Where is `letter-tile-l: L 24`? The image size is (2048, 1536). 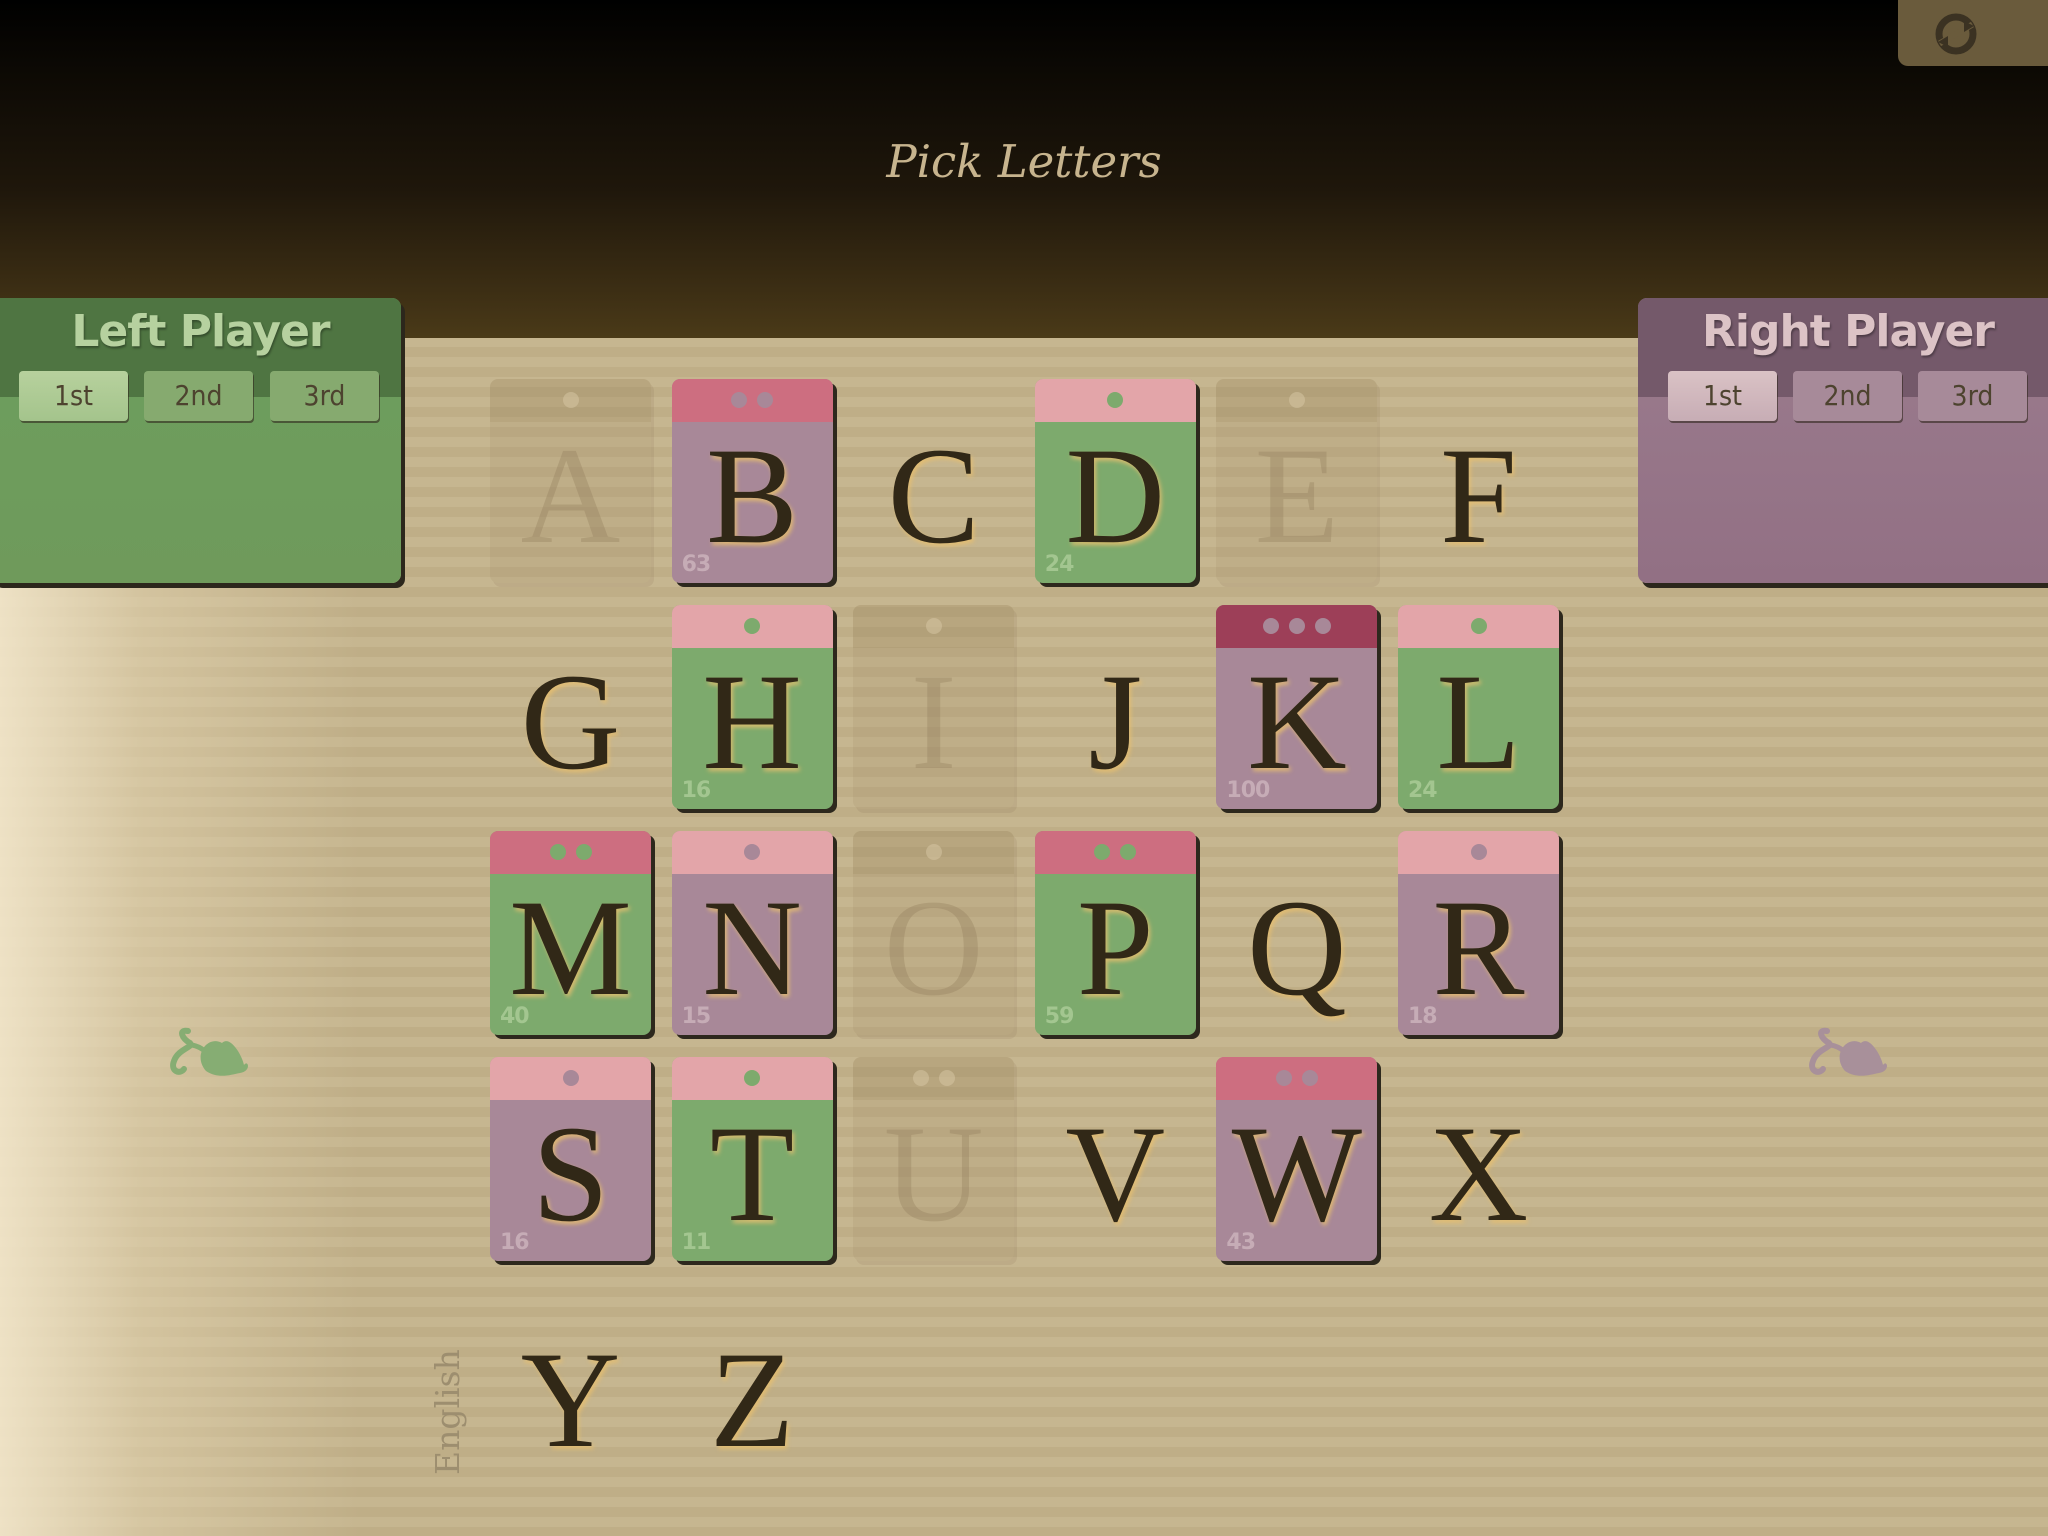
letter-tile-l: L 24 is located at coordinates (1478, 707).